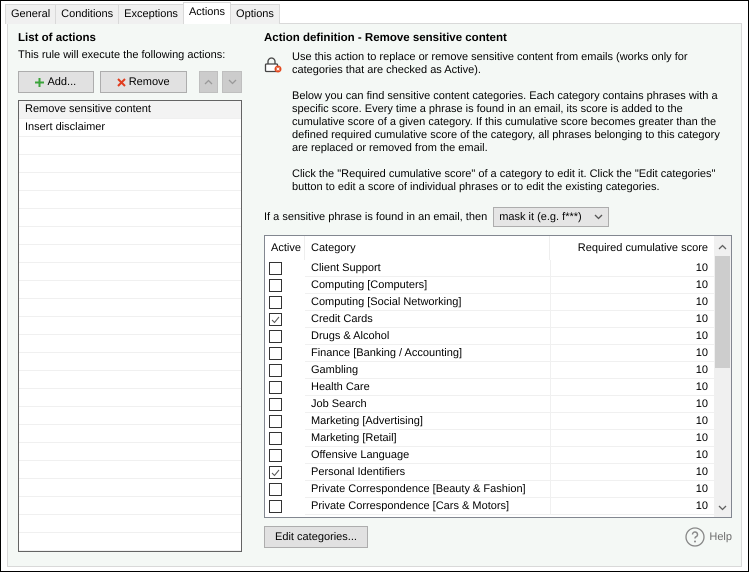  What do you see at coordinates (143, 82) in the screenshot?
I see `remove-button: Remove` at bounding box center [143, 82].